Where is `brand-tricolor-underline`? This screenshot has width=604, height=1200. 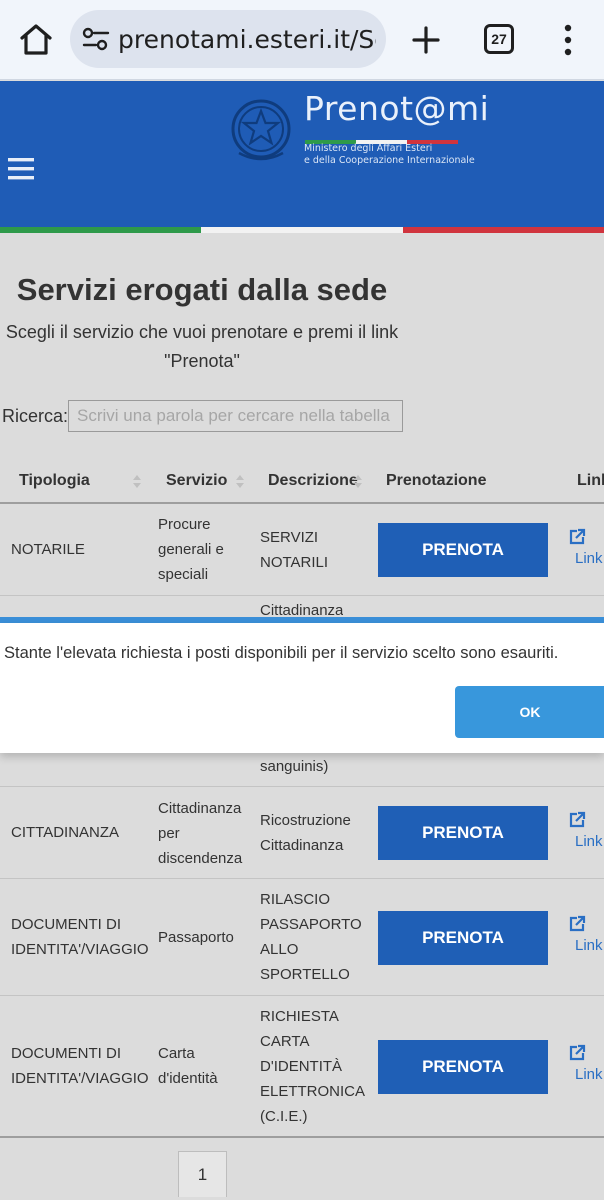 brand-tricolor-underline is located at coordinates (381, 137).